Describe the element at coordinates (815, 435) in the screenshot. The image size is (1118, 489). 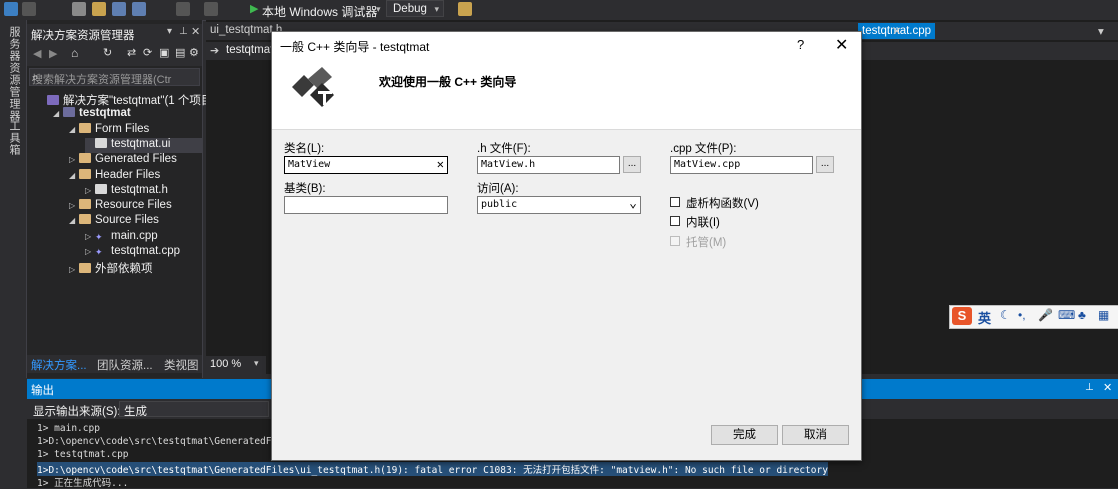
I see `cancel-button: 取消` at that location.